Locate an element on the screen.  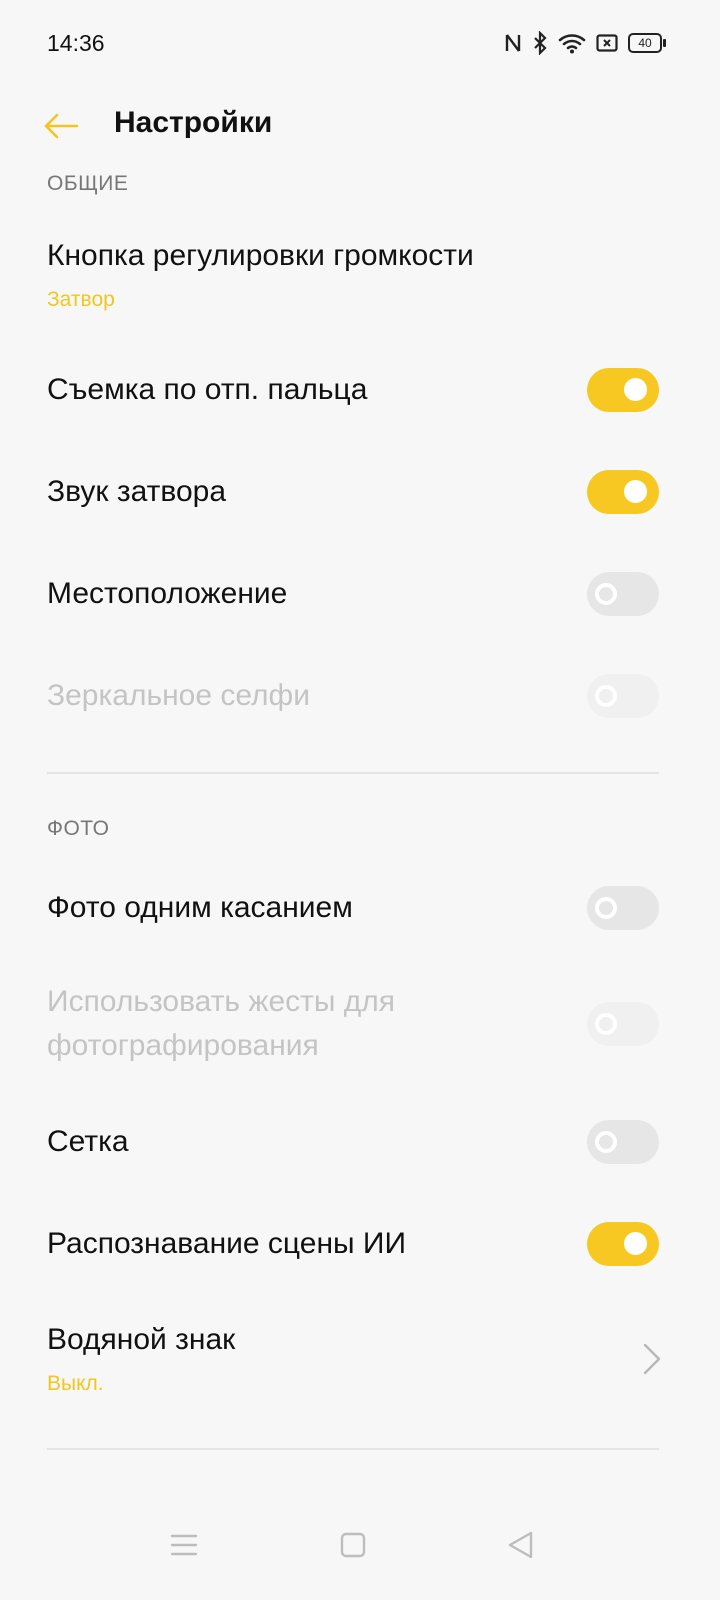
menu-button is located at coordinates (184, 1545).